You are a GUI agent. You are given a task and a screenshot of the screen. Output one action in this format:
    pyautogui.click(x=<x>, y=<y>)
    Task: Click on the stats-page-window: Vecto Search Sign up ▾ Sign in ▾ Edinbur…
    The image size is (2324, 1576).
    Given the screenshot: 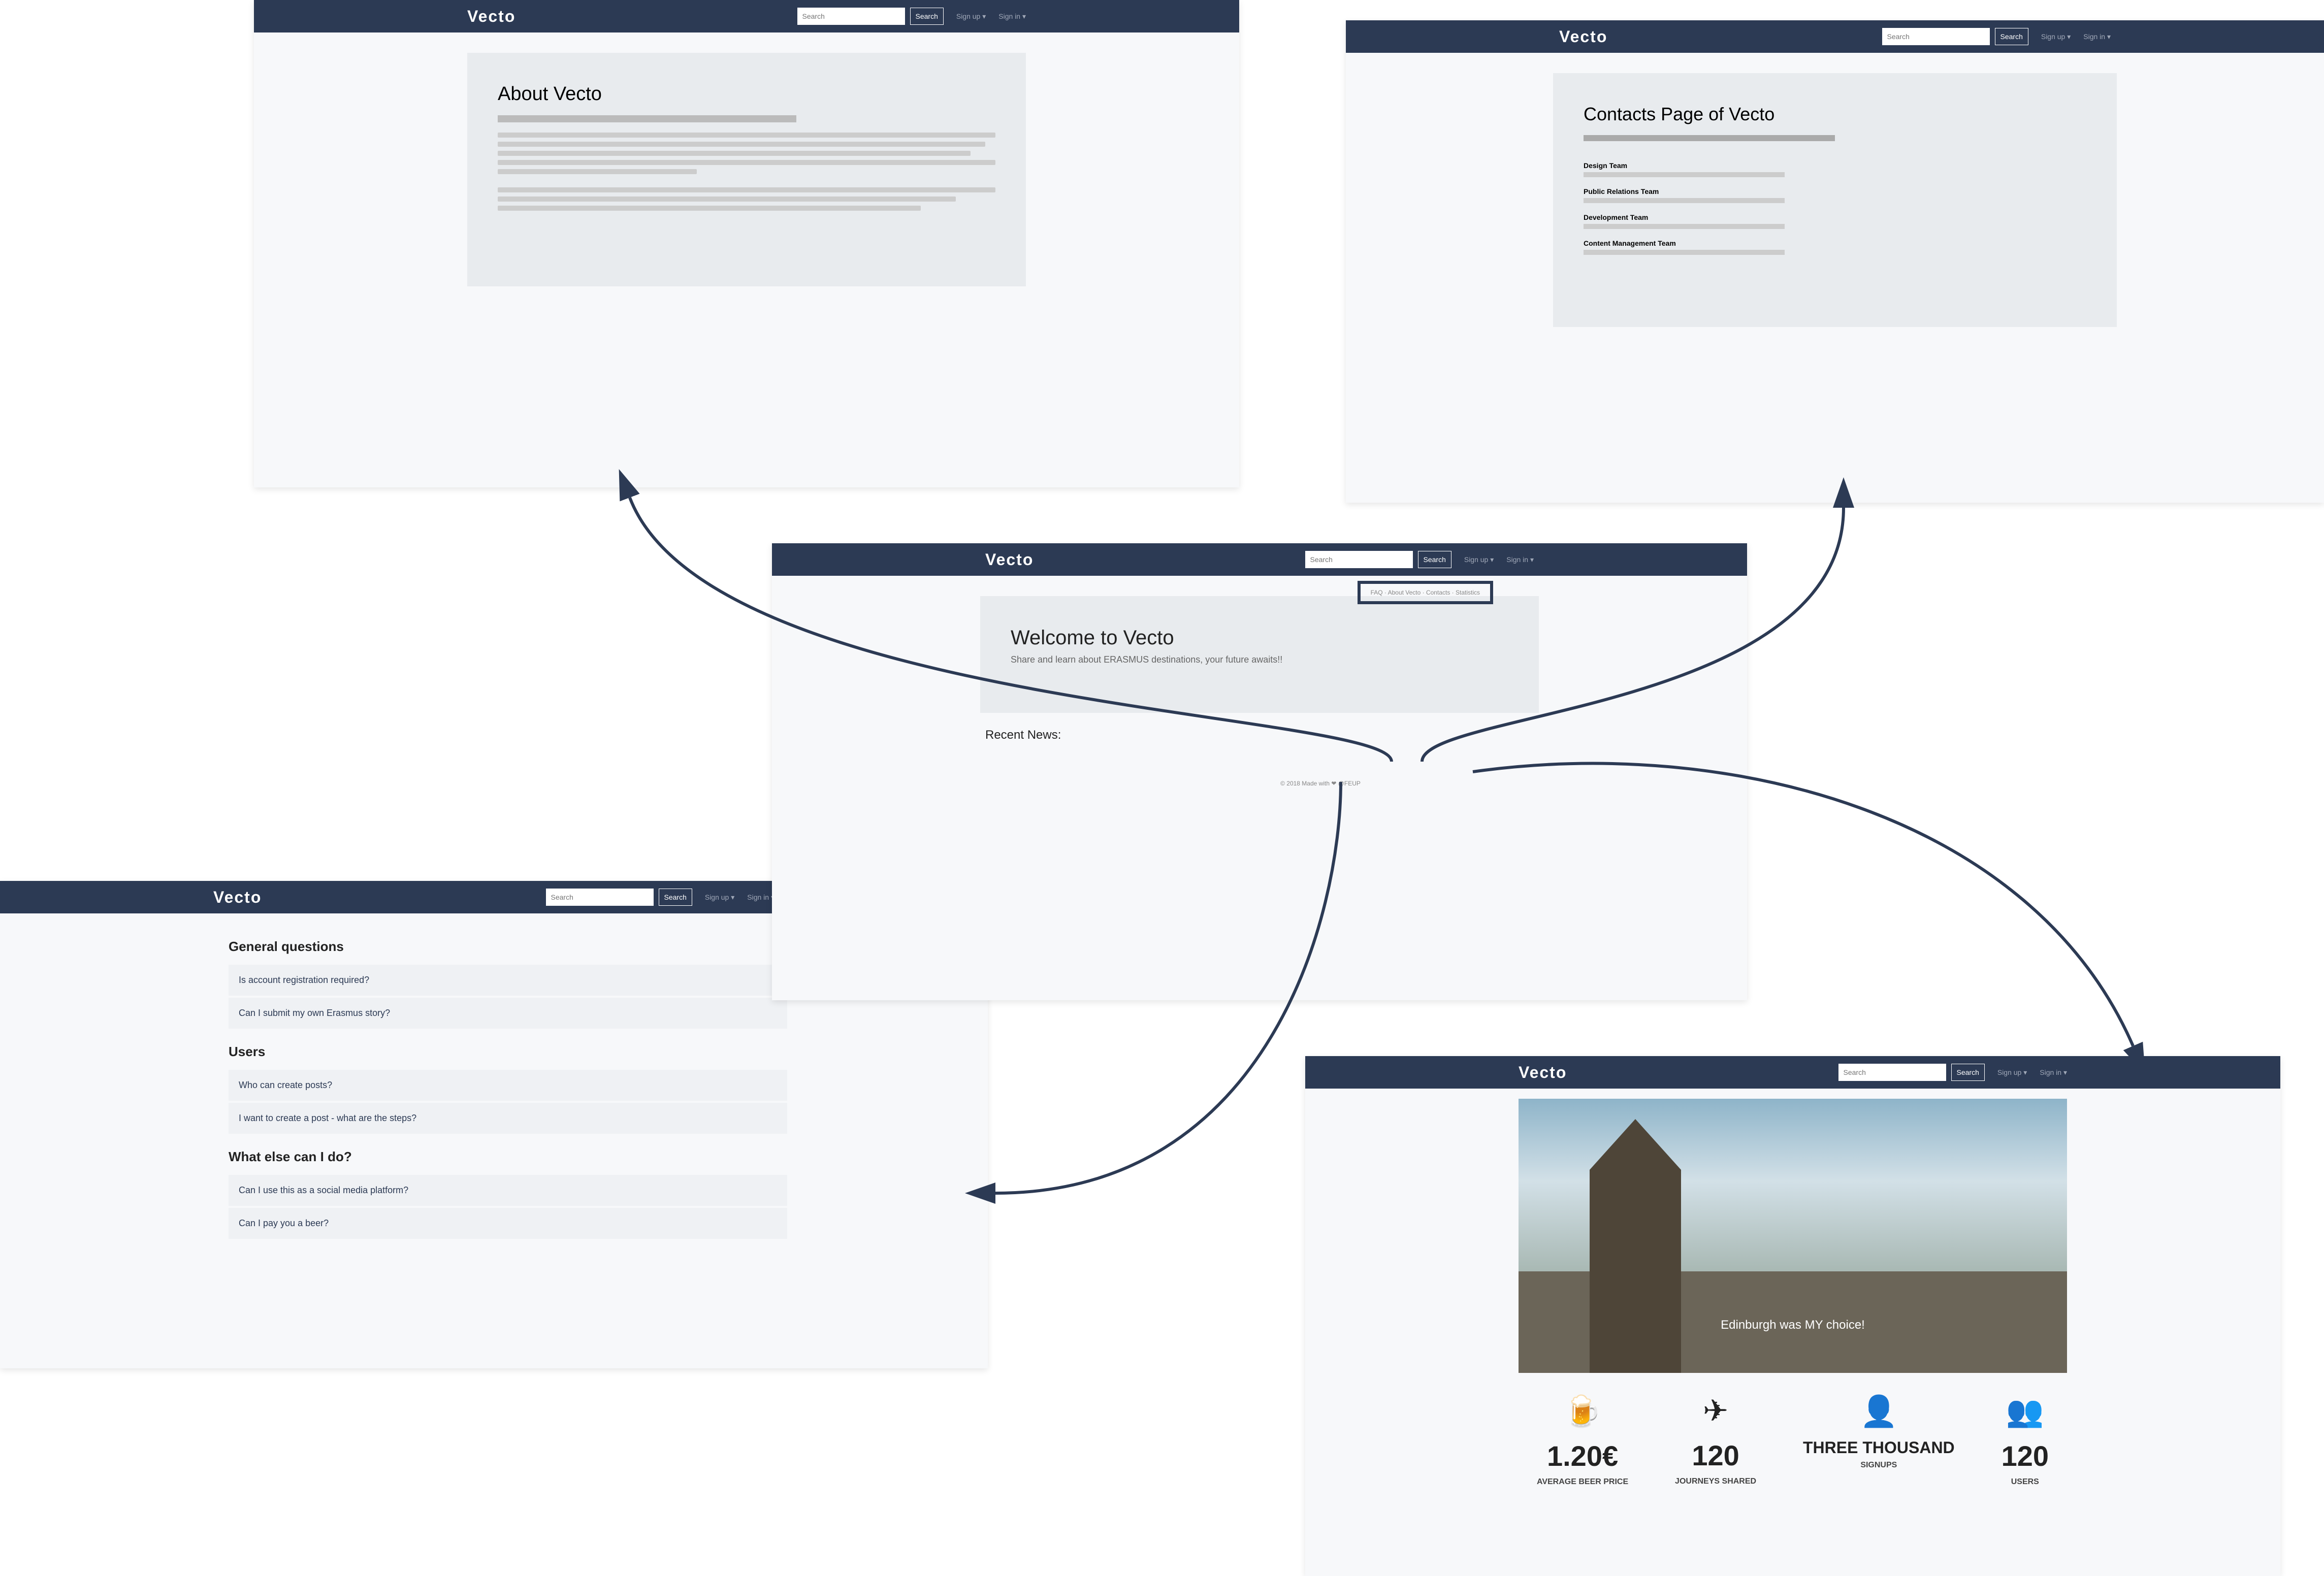 What is the action you would take?
    pyautogui.click(x=1793, y=1316)
    